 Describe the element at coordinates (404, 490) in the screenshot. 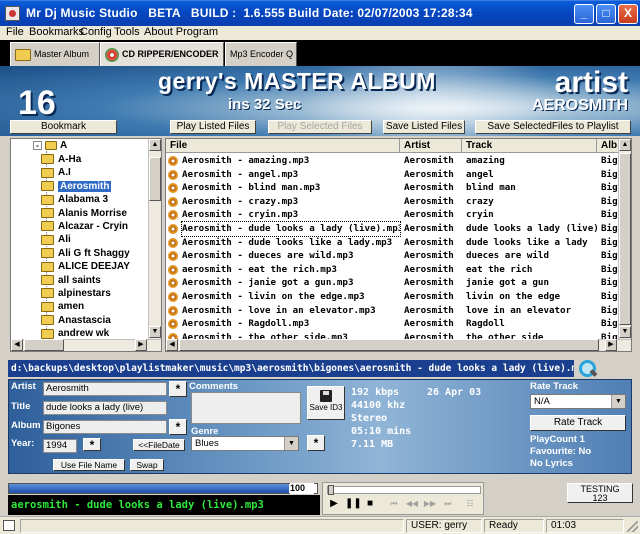

I see `seek-slider` at that location.